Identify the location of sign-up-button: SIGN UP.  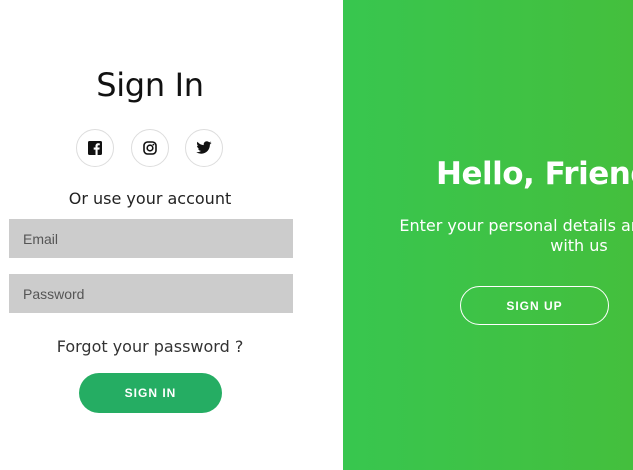
(534, 305).